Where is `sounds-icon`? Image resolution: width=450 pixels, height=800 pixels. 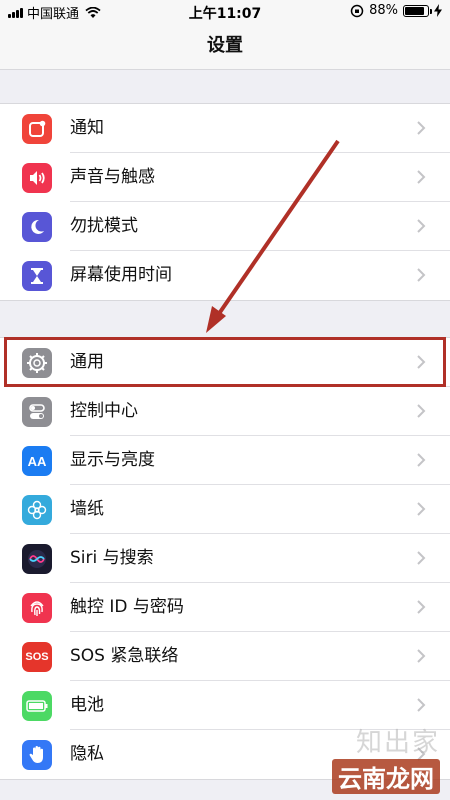 sounds-icon is located at coordinates (37, 178).